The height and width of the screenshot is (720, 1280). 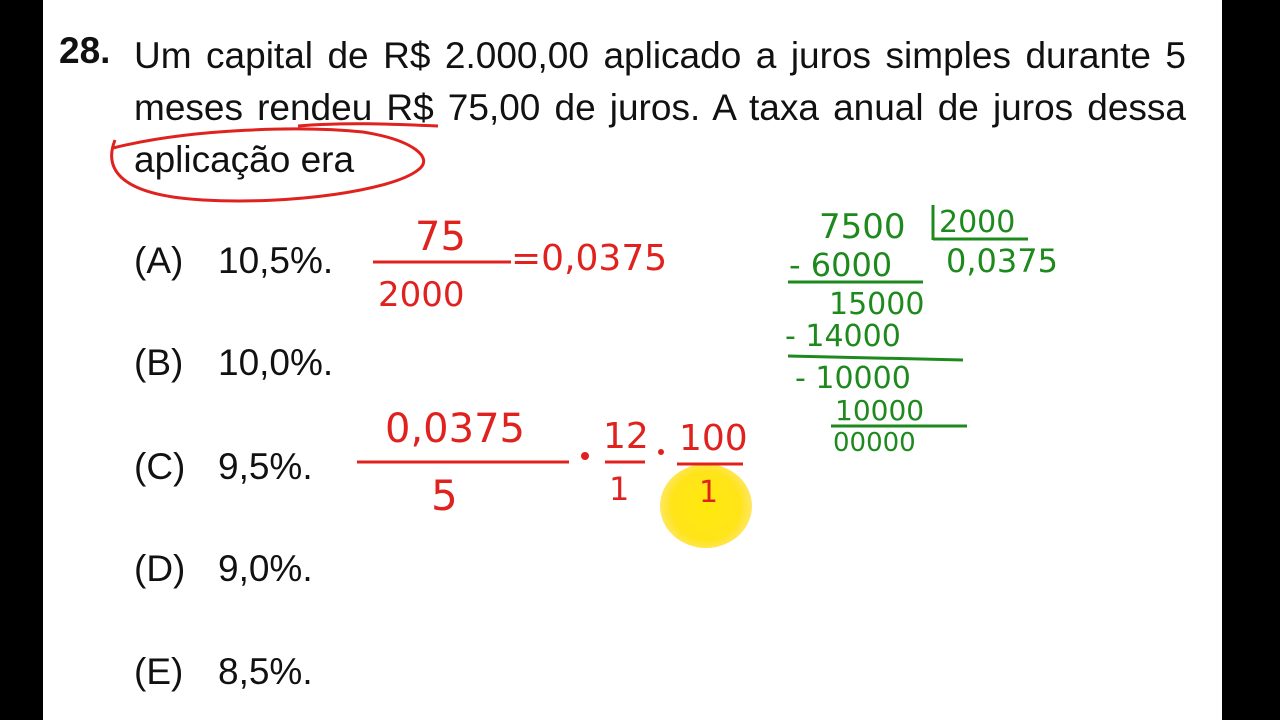 What do you see at coordinates (619, 489) in the screenshot?
I see `times-12-den: 1` at bounding box center [619, 489].